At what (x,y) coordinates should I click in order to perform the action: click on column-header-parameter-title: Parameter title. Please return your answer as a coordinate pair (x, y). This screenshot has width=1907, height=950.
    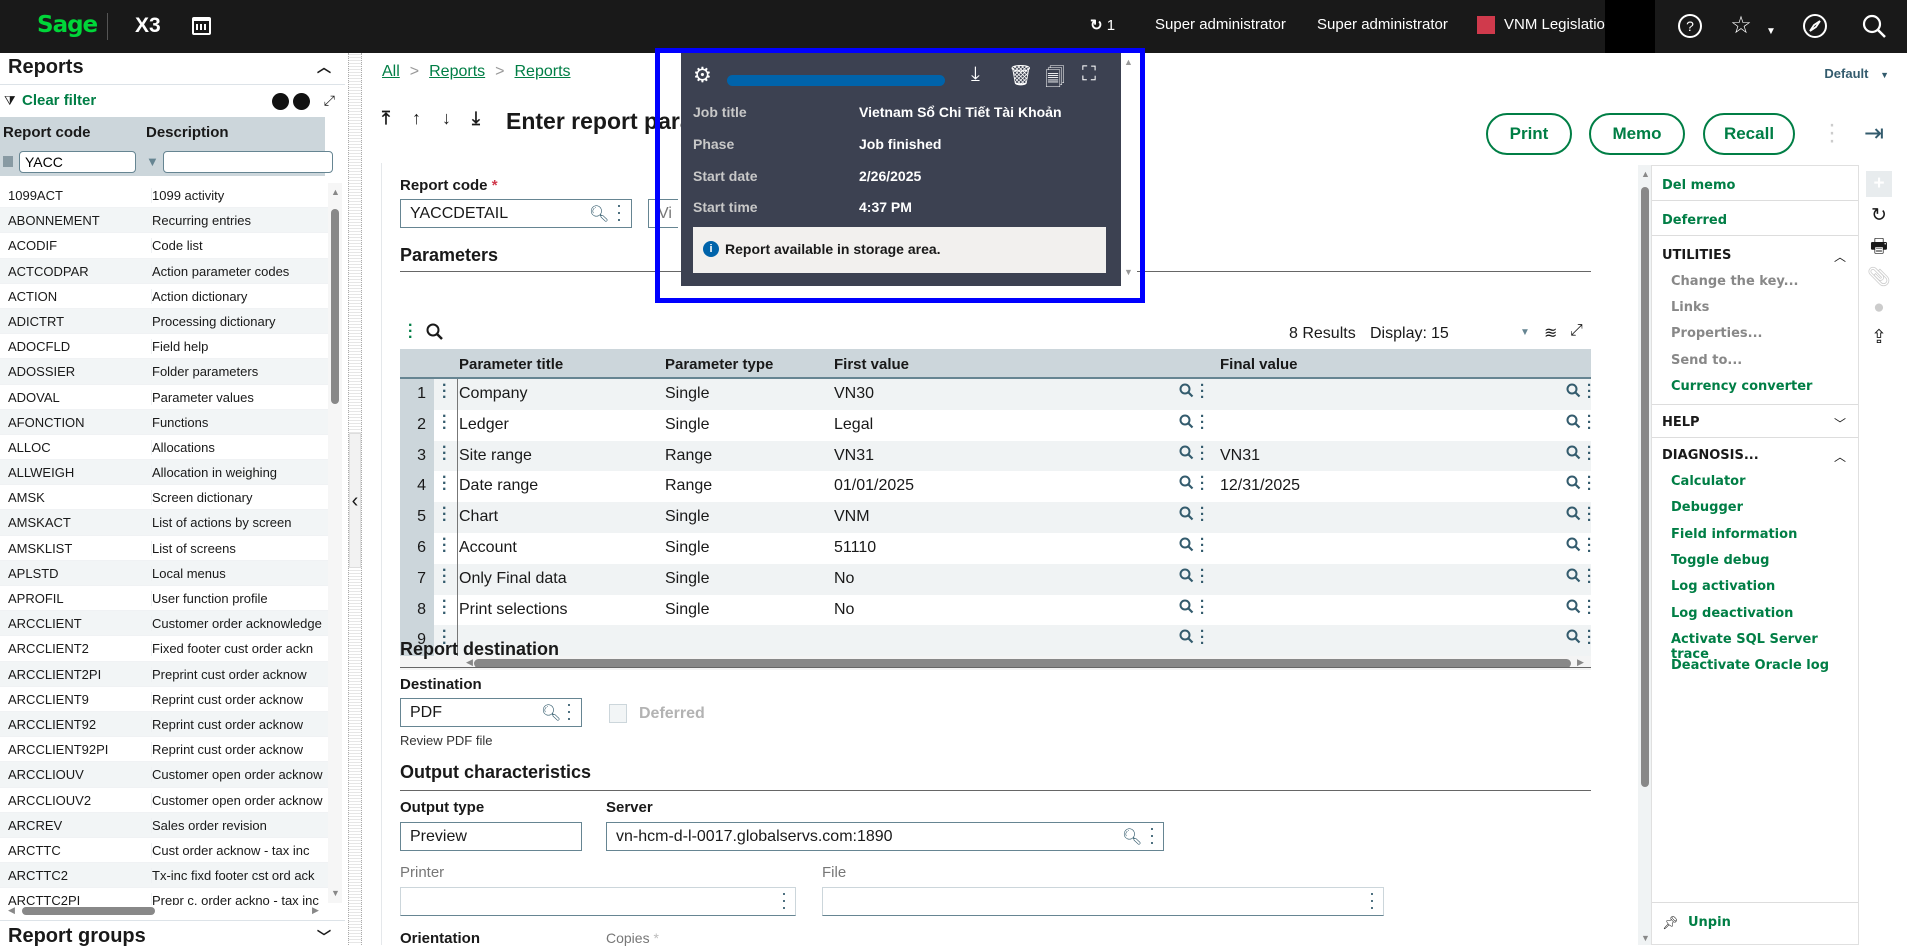
    Looking at the image, I should click on (511, 364).